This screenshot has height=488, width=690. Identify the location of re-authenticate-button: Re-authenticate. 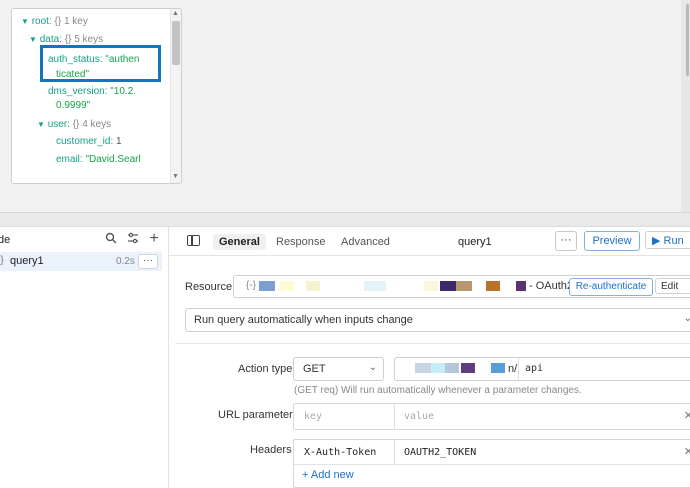
(611, 287).